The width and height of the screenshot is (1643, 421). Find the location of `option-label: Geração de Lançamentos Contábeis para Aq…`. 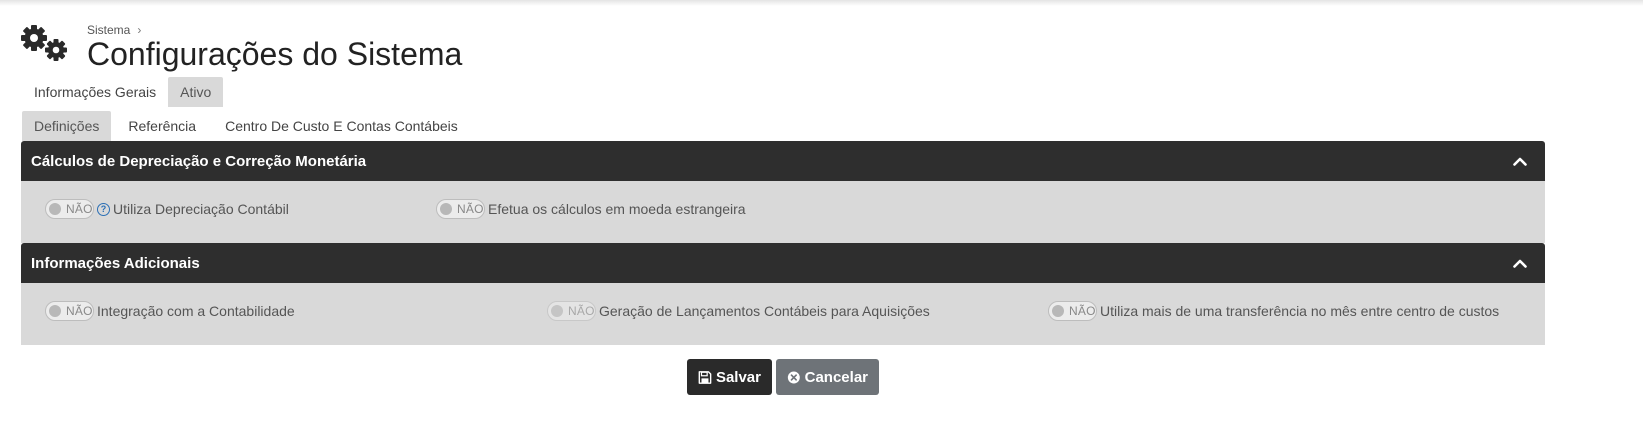

option-label: Geração de Lançamentos Contábeis para Aq… is located at coordinates (764, 311).